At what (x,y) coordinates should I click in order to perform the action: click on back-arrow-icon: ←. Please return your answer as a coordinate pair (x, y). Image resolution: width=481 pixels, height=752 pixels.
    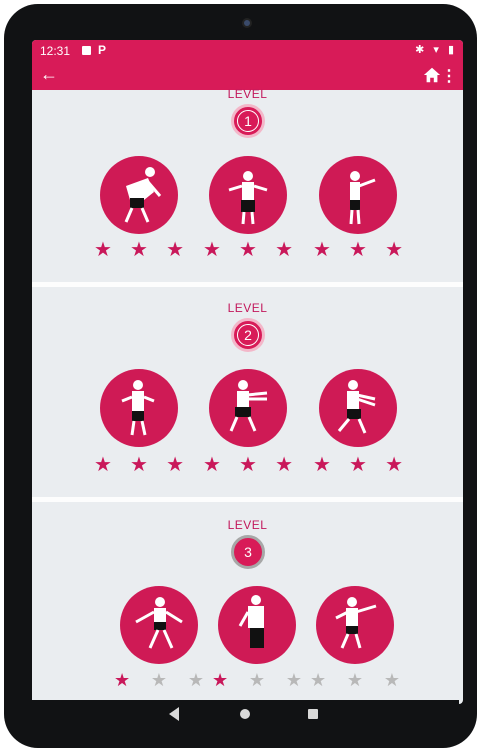
    Looking at the image, I should click on (49, 74).